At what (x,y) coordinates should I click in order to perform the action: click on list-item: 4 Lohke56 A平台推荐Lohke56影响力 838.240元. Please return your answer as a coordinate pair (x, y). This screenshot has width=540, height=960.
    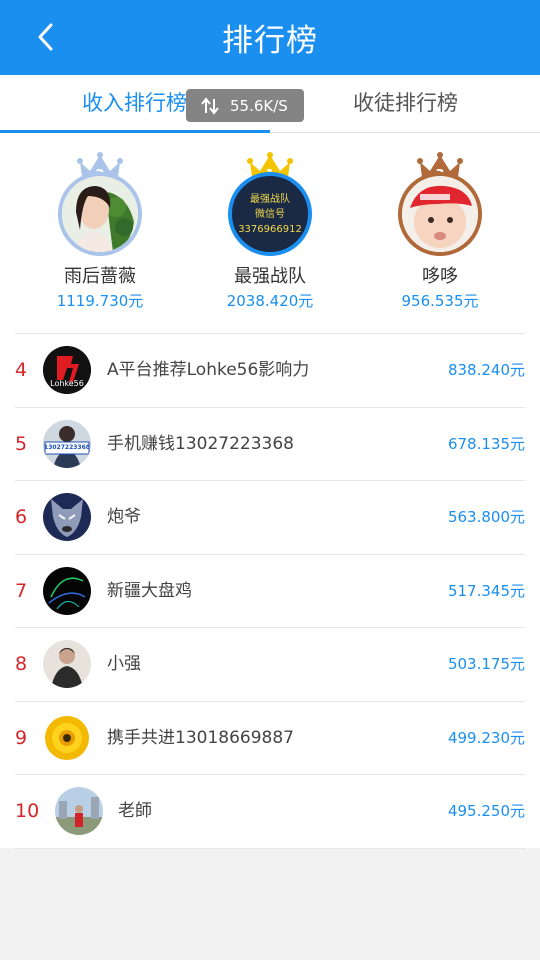
    Looking at the image, I should click on (270, 371).